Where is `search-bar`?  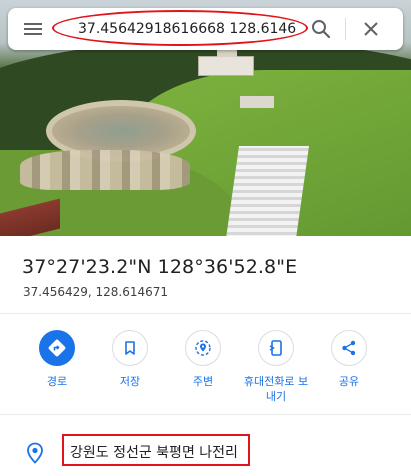
search-bar is located at coordinates (205, 29).